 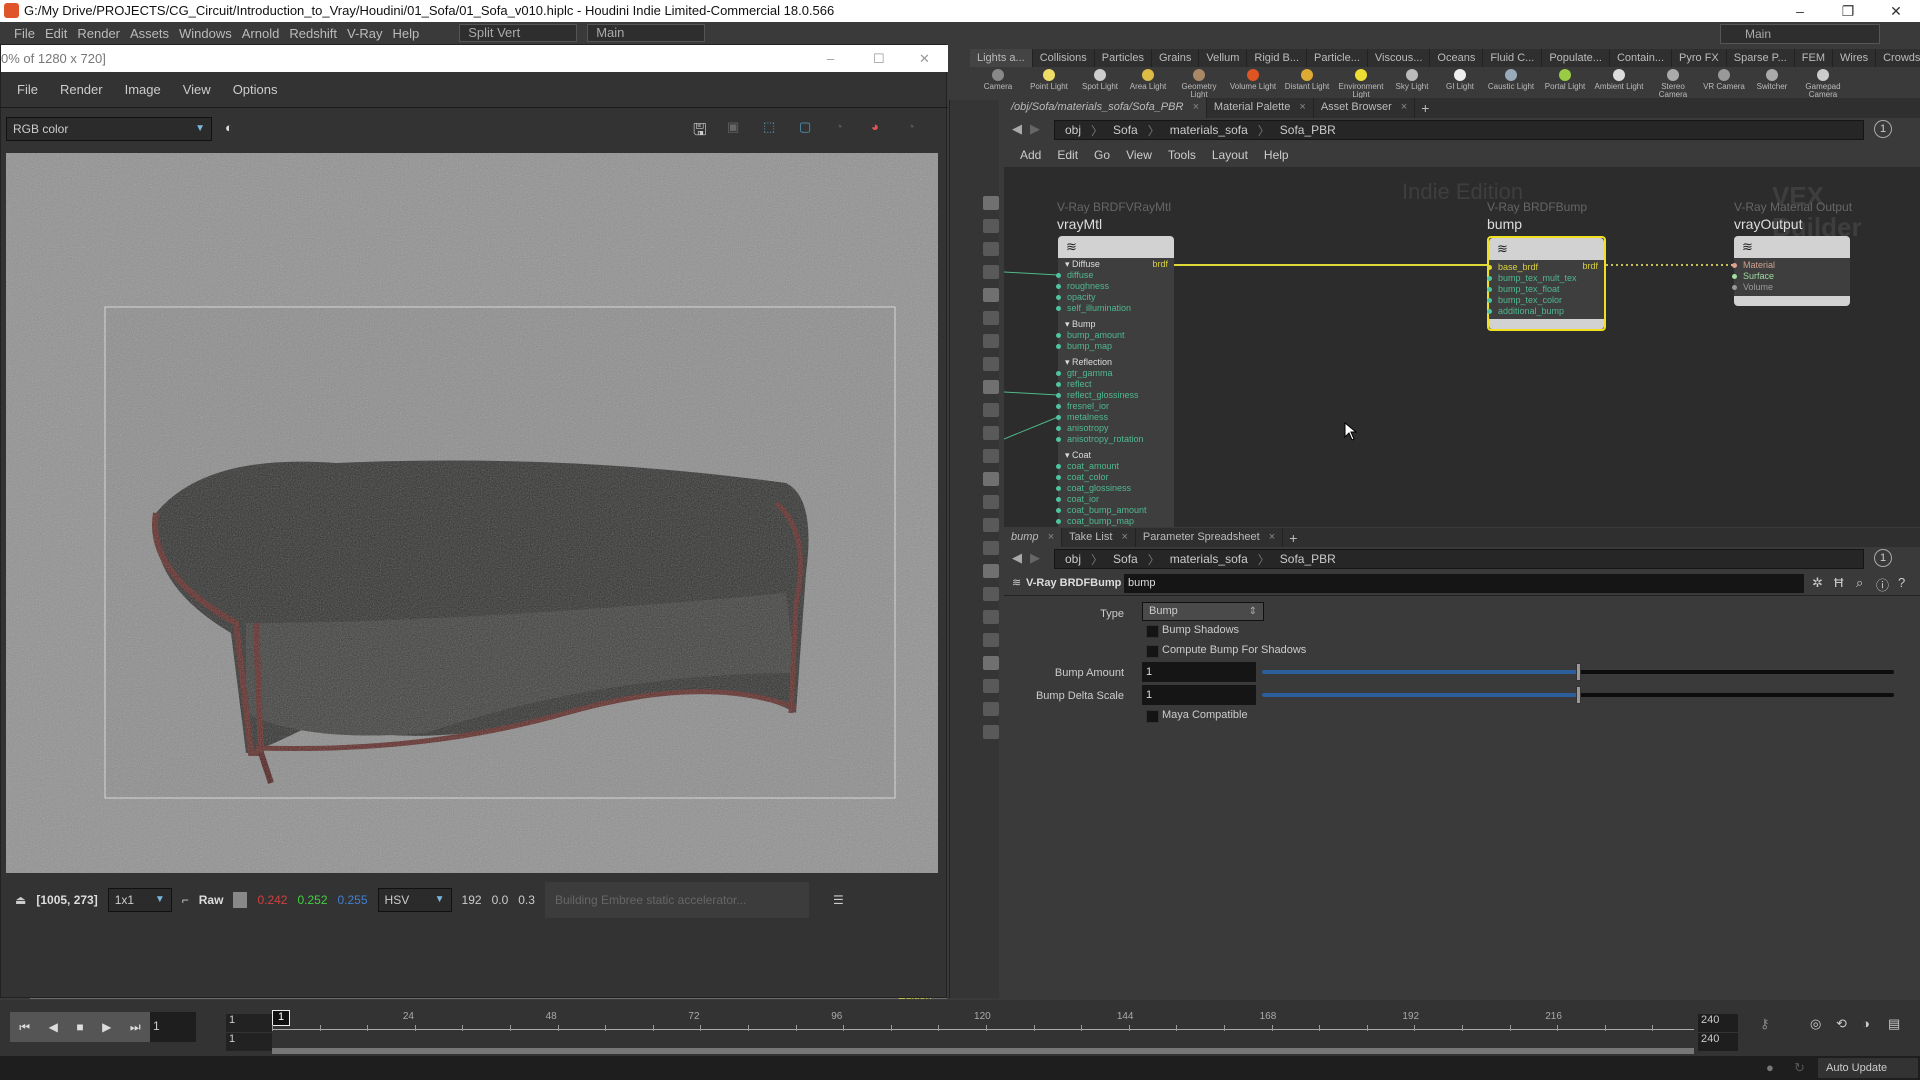 I want to click on network-menu-view: View, so click(x=1139, y=155).